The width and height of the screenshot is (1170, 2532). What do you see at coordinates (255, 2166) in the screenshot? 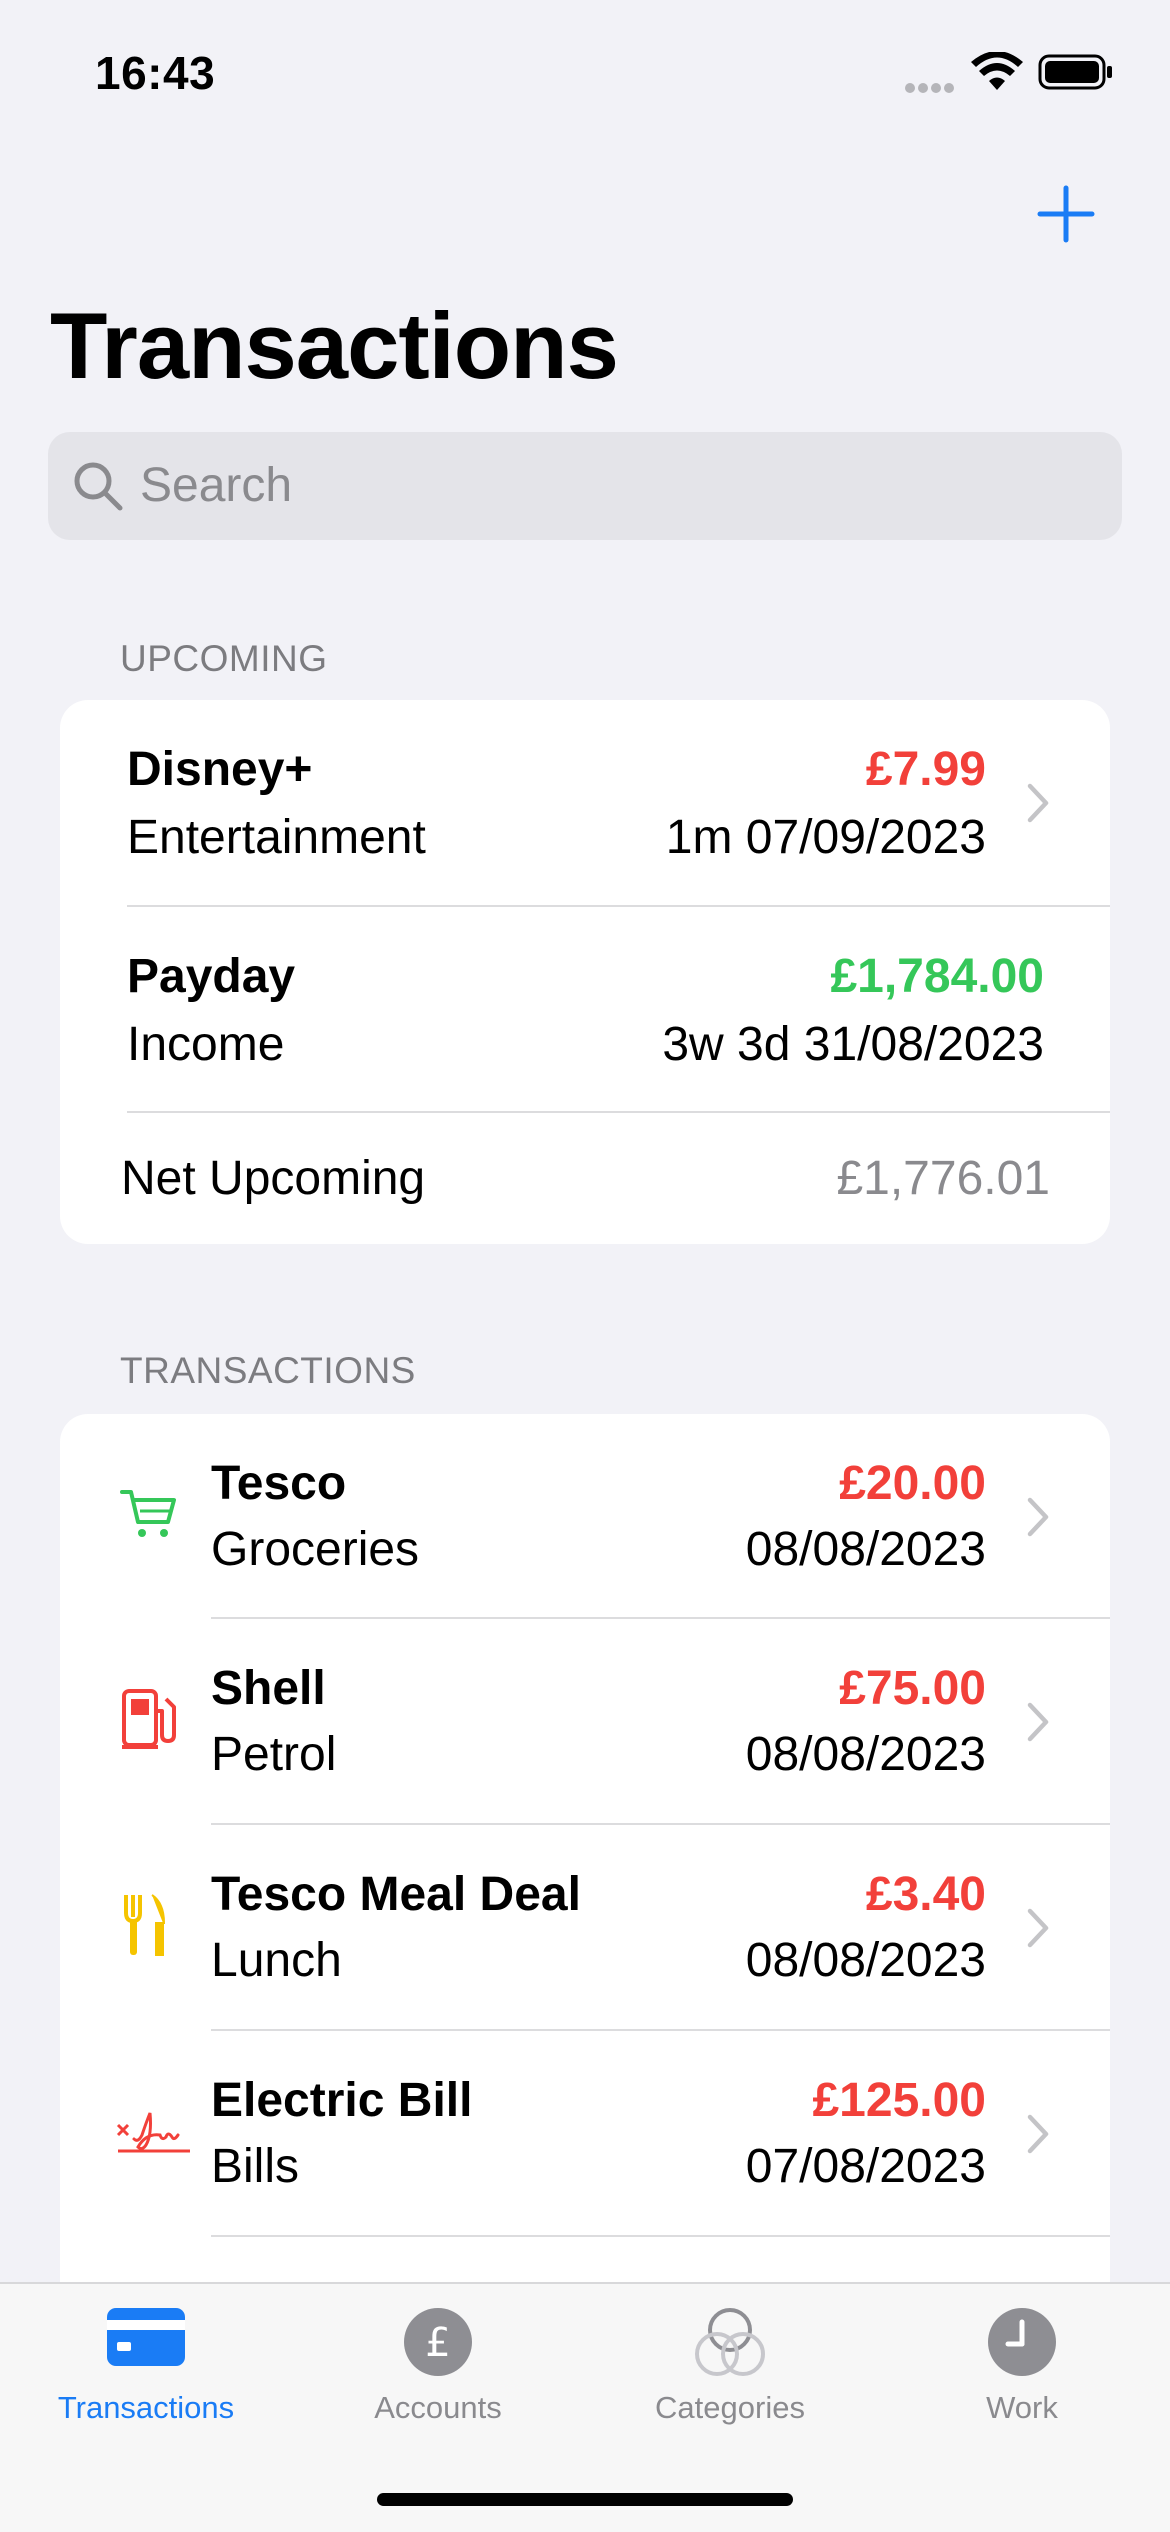
I see `transaction-category: Bills` at bounding box center [255, 2166].